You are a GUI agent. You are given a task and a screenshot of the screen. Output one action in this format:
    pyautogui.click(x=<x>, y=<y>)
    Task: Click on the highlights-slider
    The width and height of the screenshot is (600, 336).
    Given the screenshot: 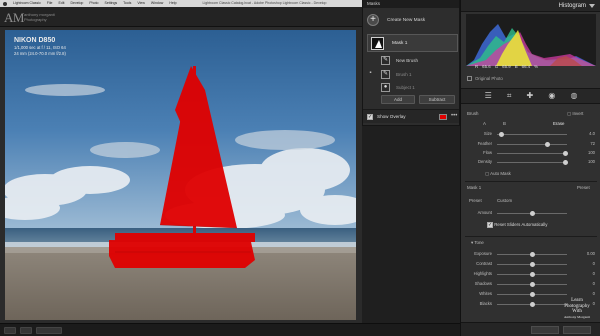 What is the action you would take?
    pyautogui.click(x=532, y=274)
    